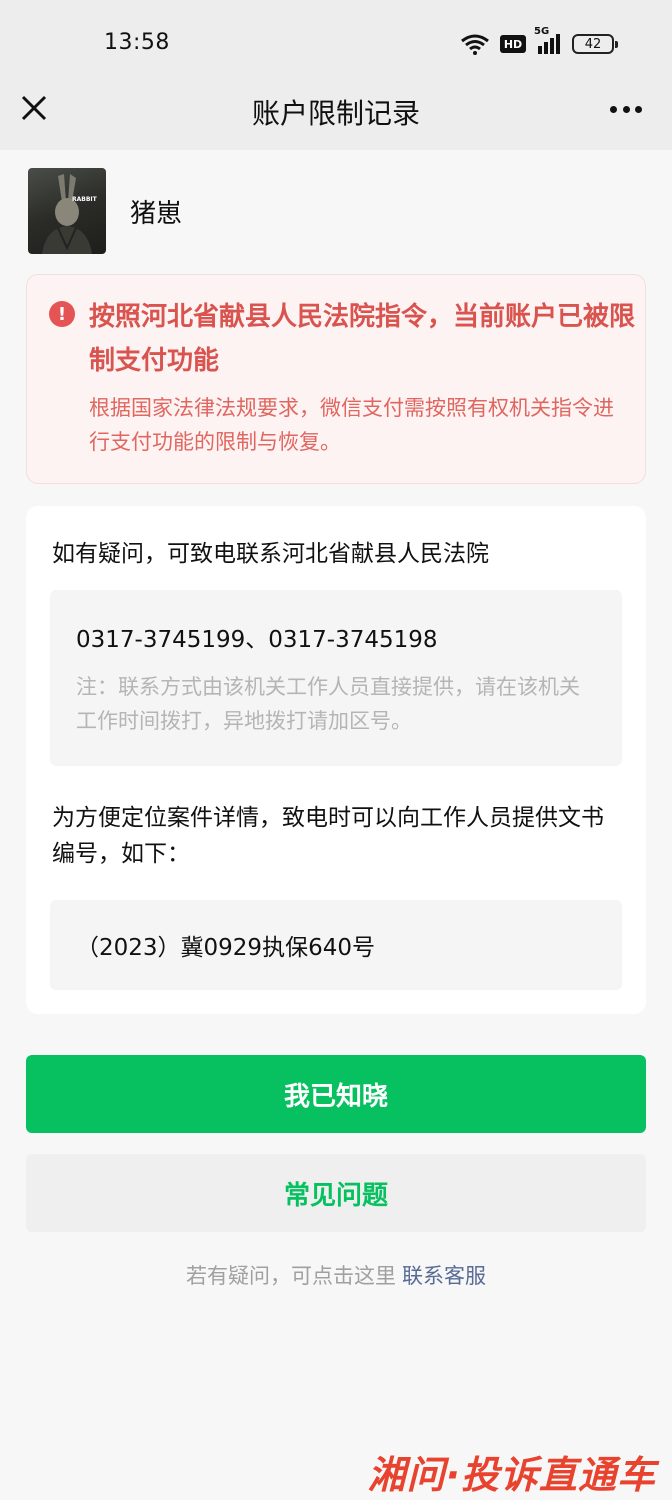 Image resolution: width=672 pixels, height=1500 pixels. I want to click on signal-icon, so click(549, 44).